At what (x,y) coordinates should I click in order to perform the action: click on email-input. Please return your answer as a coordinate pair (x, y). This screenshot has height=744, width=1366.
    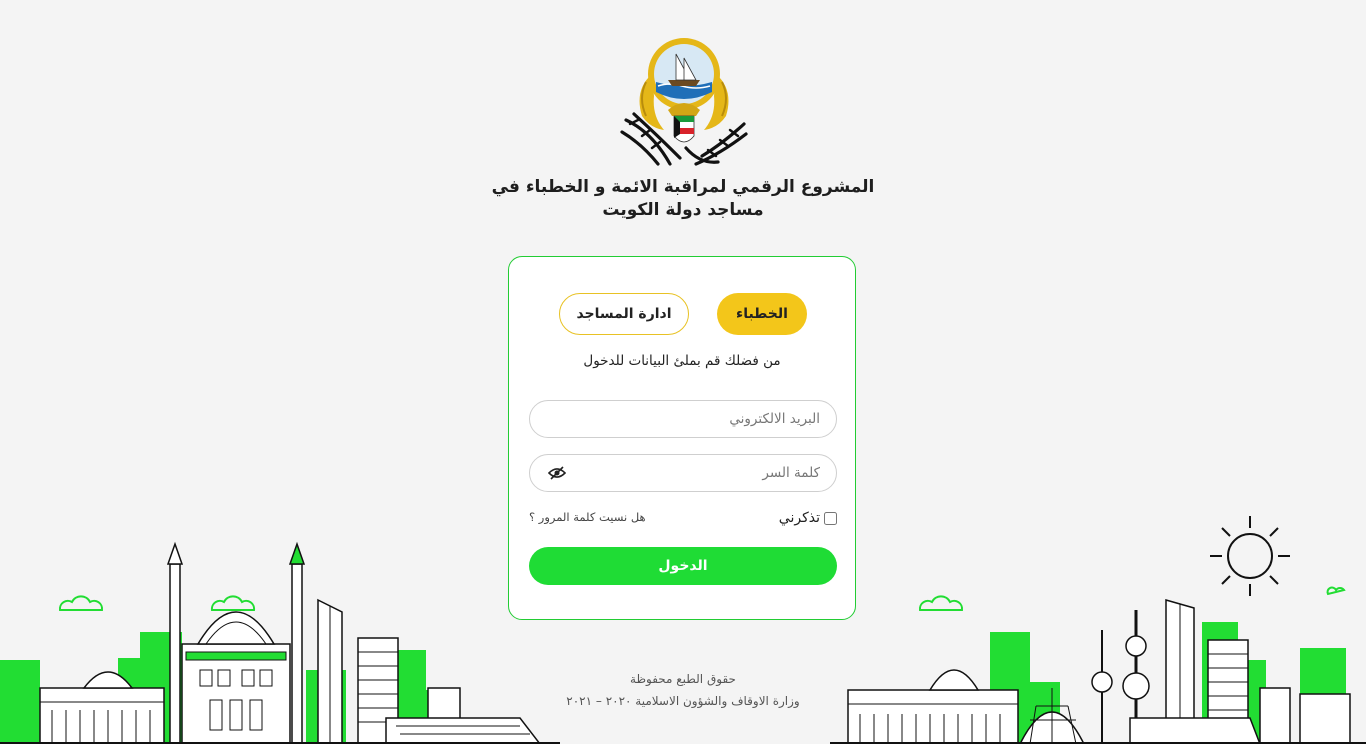
    Looking at the image, I should click on (683, 419).